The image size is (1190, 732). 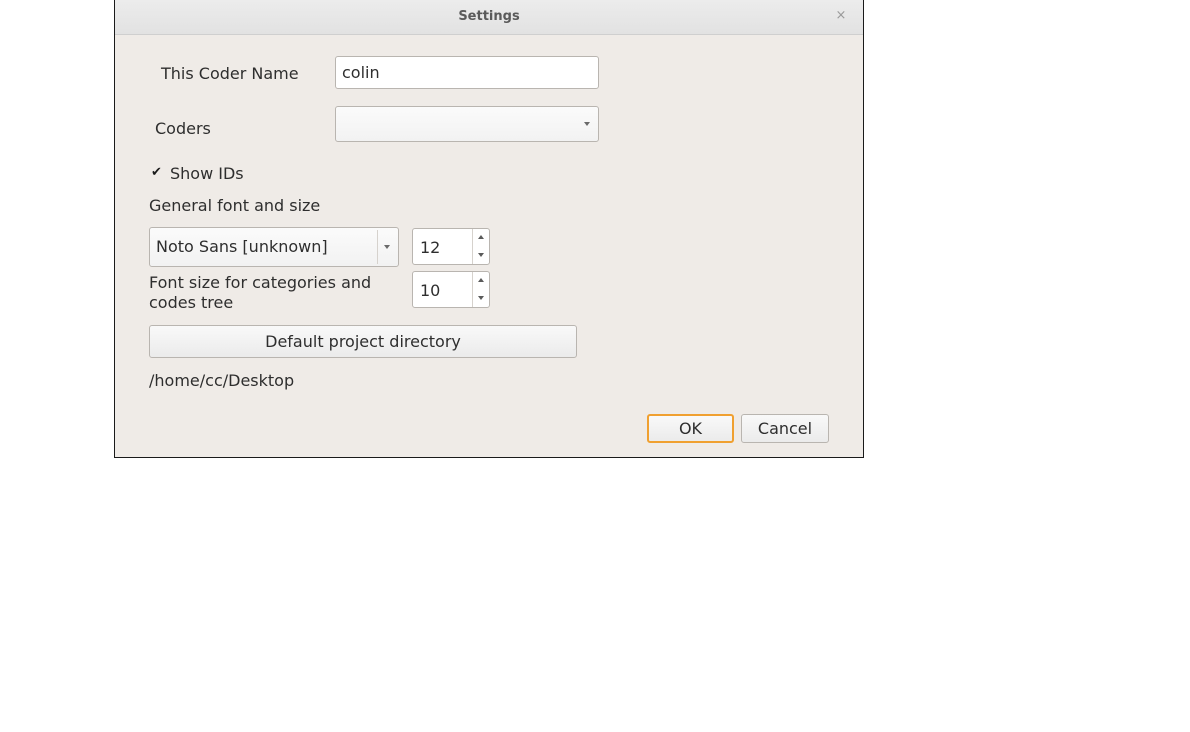 What do you see at coordinates (785, 428) in the screenshot?
I see `cancel-button: Cancel` at bounding box center [785, 428].